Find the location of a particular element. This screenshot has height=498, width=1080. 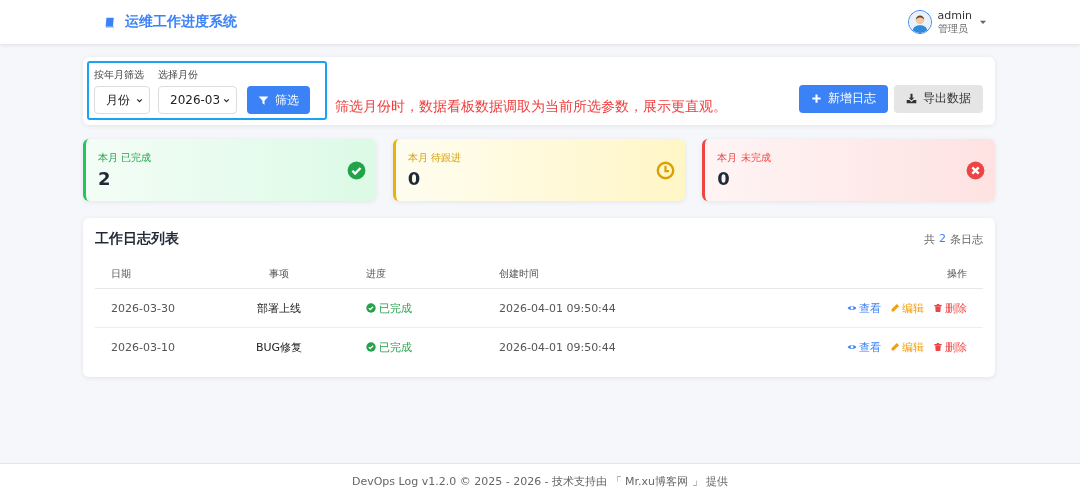

app-title: 运维工作进度系统 is located at coordinates (181, 22).